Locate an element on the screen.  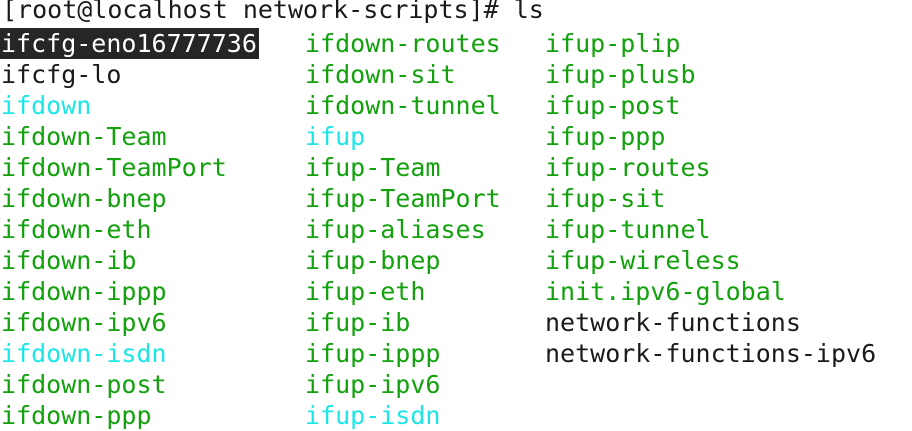
file-entry: ifup-ib is located at coordinates (424, 322).